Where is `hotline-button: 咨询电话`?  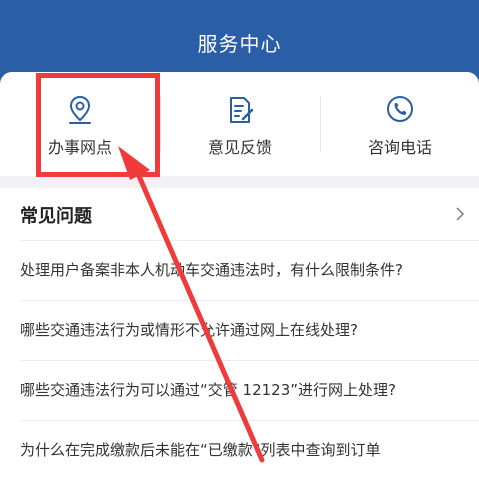 hotline-button: 咨询电话 is located at coordinates (399, 124).